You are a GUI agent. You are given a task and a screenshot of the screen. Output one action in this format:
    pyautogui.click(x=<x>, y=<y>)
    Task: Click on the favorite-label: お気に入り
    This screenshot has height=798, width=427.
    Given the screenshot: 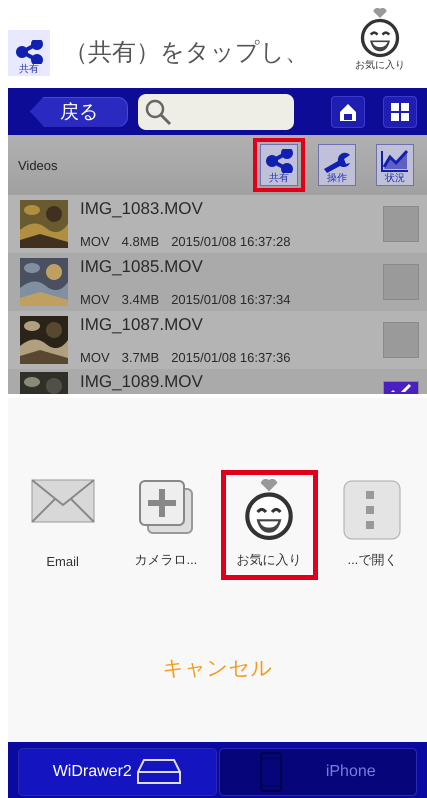 What is the action you would take?
    pyautogui.click(x=380, y=65)
    